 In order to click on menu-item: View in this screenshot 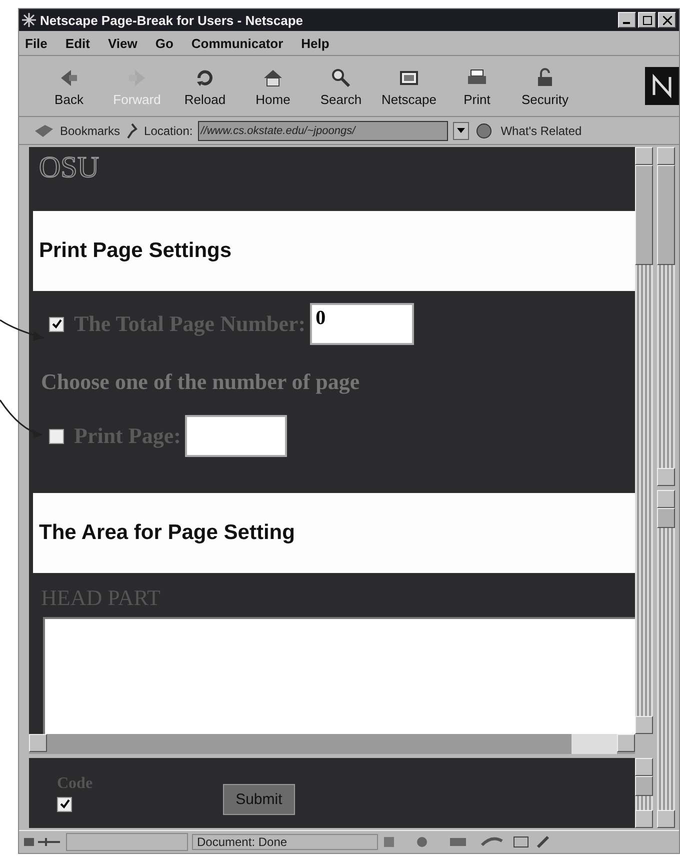, I will do `click(123, 43)`.